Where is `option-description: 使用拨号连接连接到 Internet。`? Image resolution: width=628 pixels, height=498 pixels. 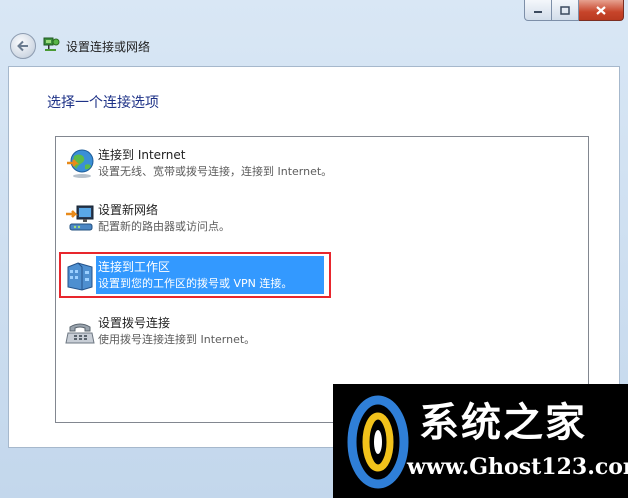 option-description: 使用拨号连接连接到 Internet。 is located at coordinates (177, 339).